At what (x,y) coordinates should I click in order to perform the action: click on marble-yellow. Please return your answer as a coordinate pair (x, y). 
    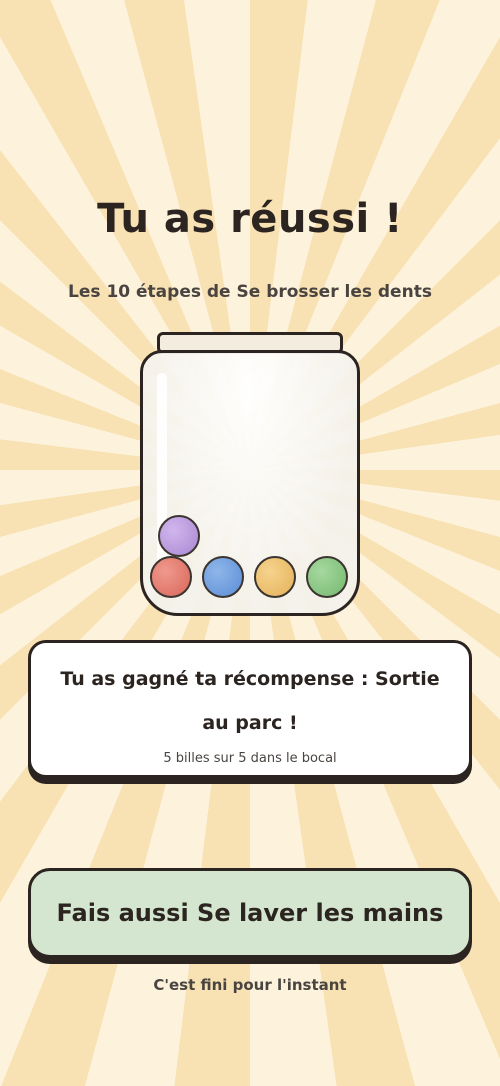
    Looking at the image, I should click on (275, 577).